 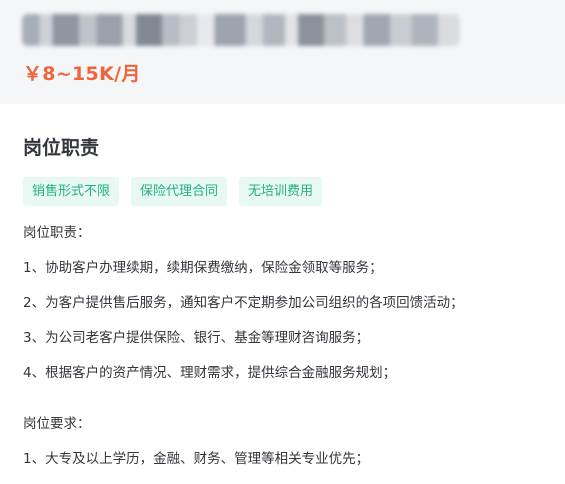 What do you see at coordinates (57, 424) in the screenshot?
I see `requirements-heading: 岗位要求：` at bounding box center [57, 424].